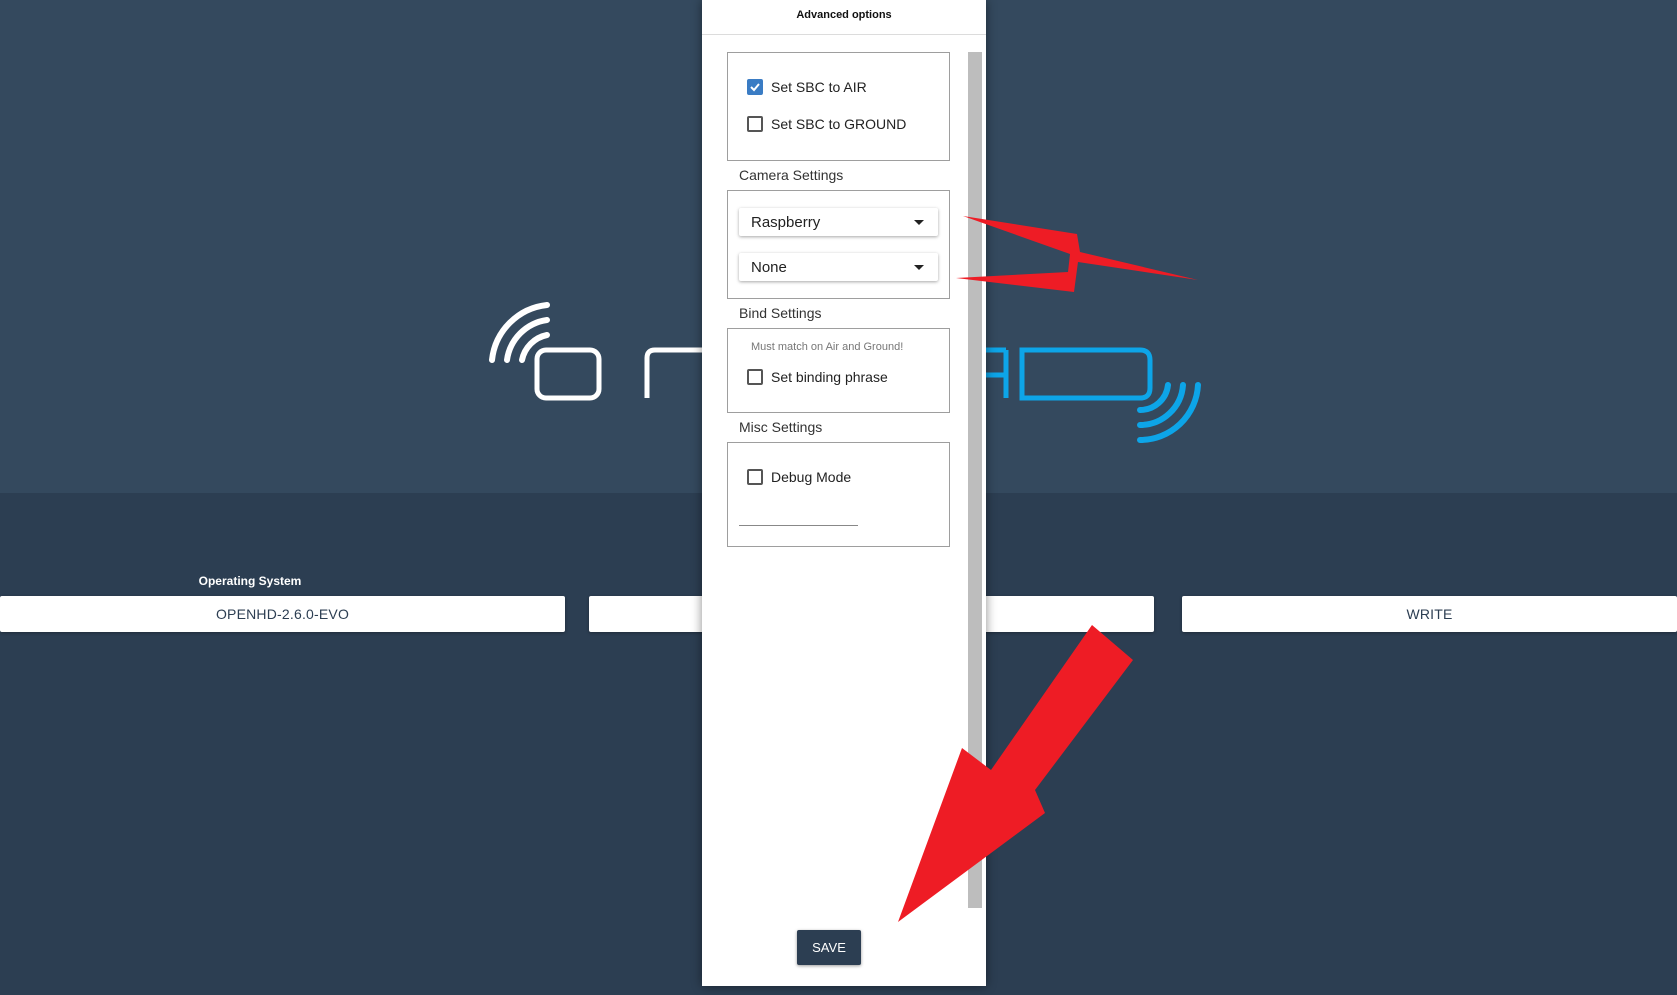  I want to click on sbc-ground-checkbox, so click(755, 124).